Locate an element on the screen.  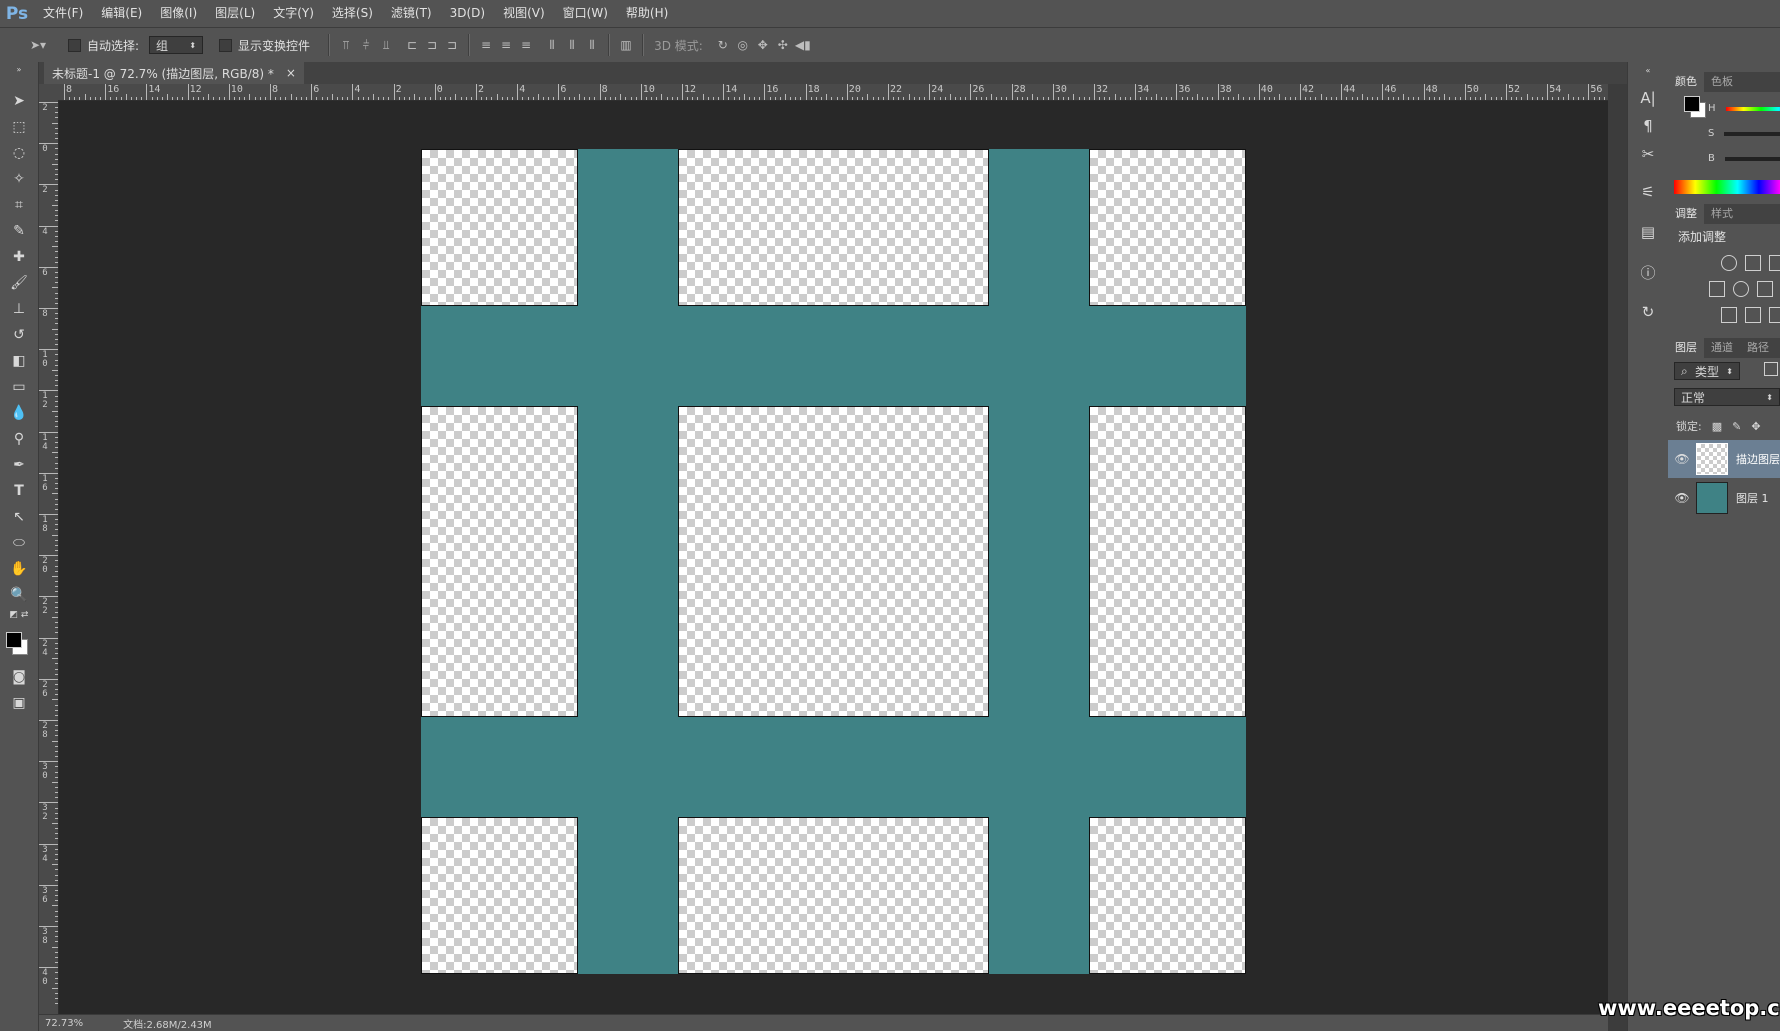
auto-select-dropdown: 组 ⬍ is located at coordinates (176, 45).